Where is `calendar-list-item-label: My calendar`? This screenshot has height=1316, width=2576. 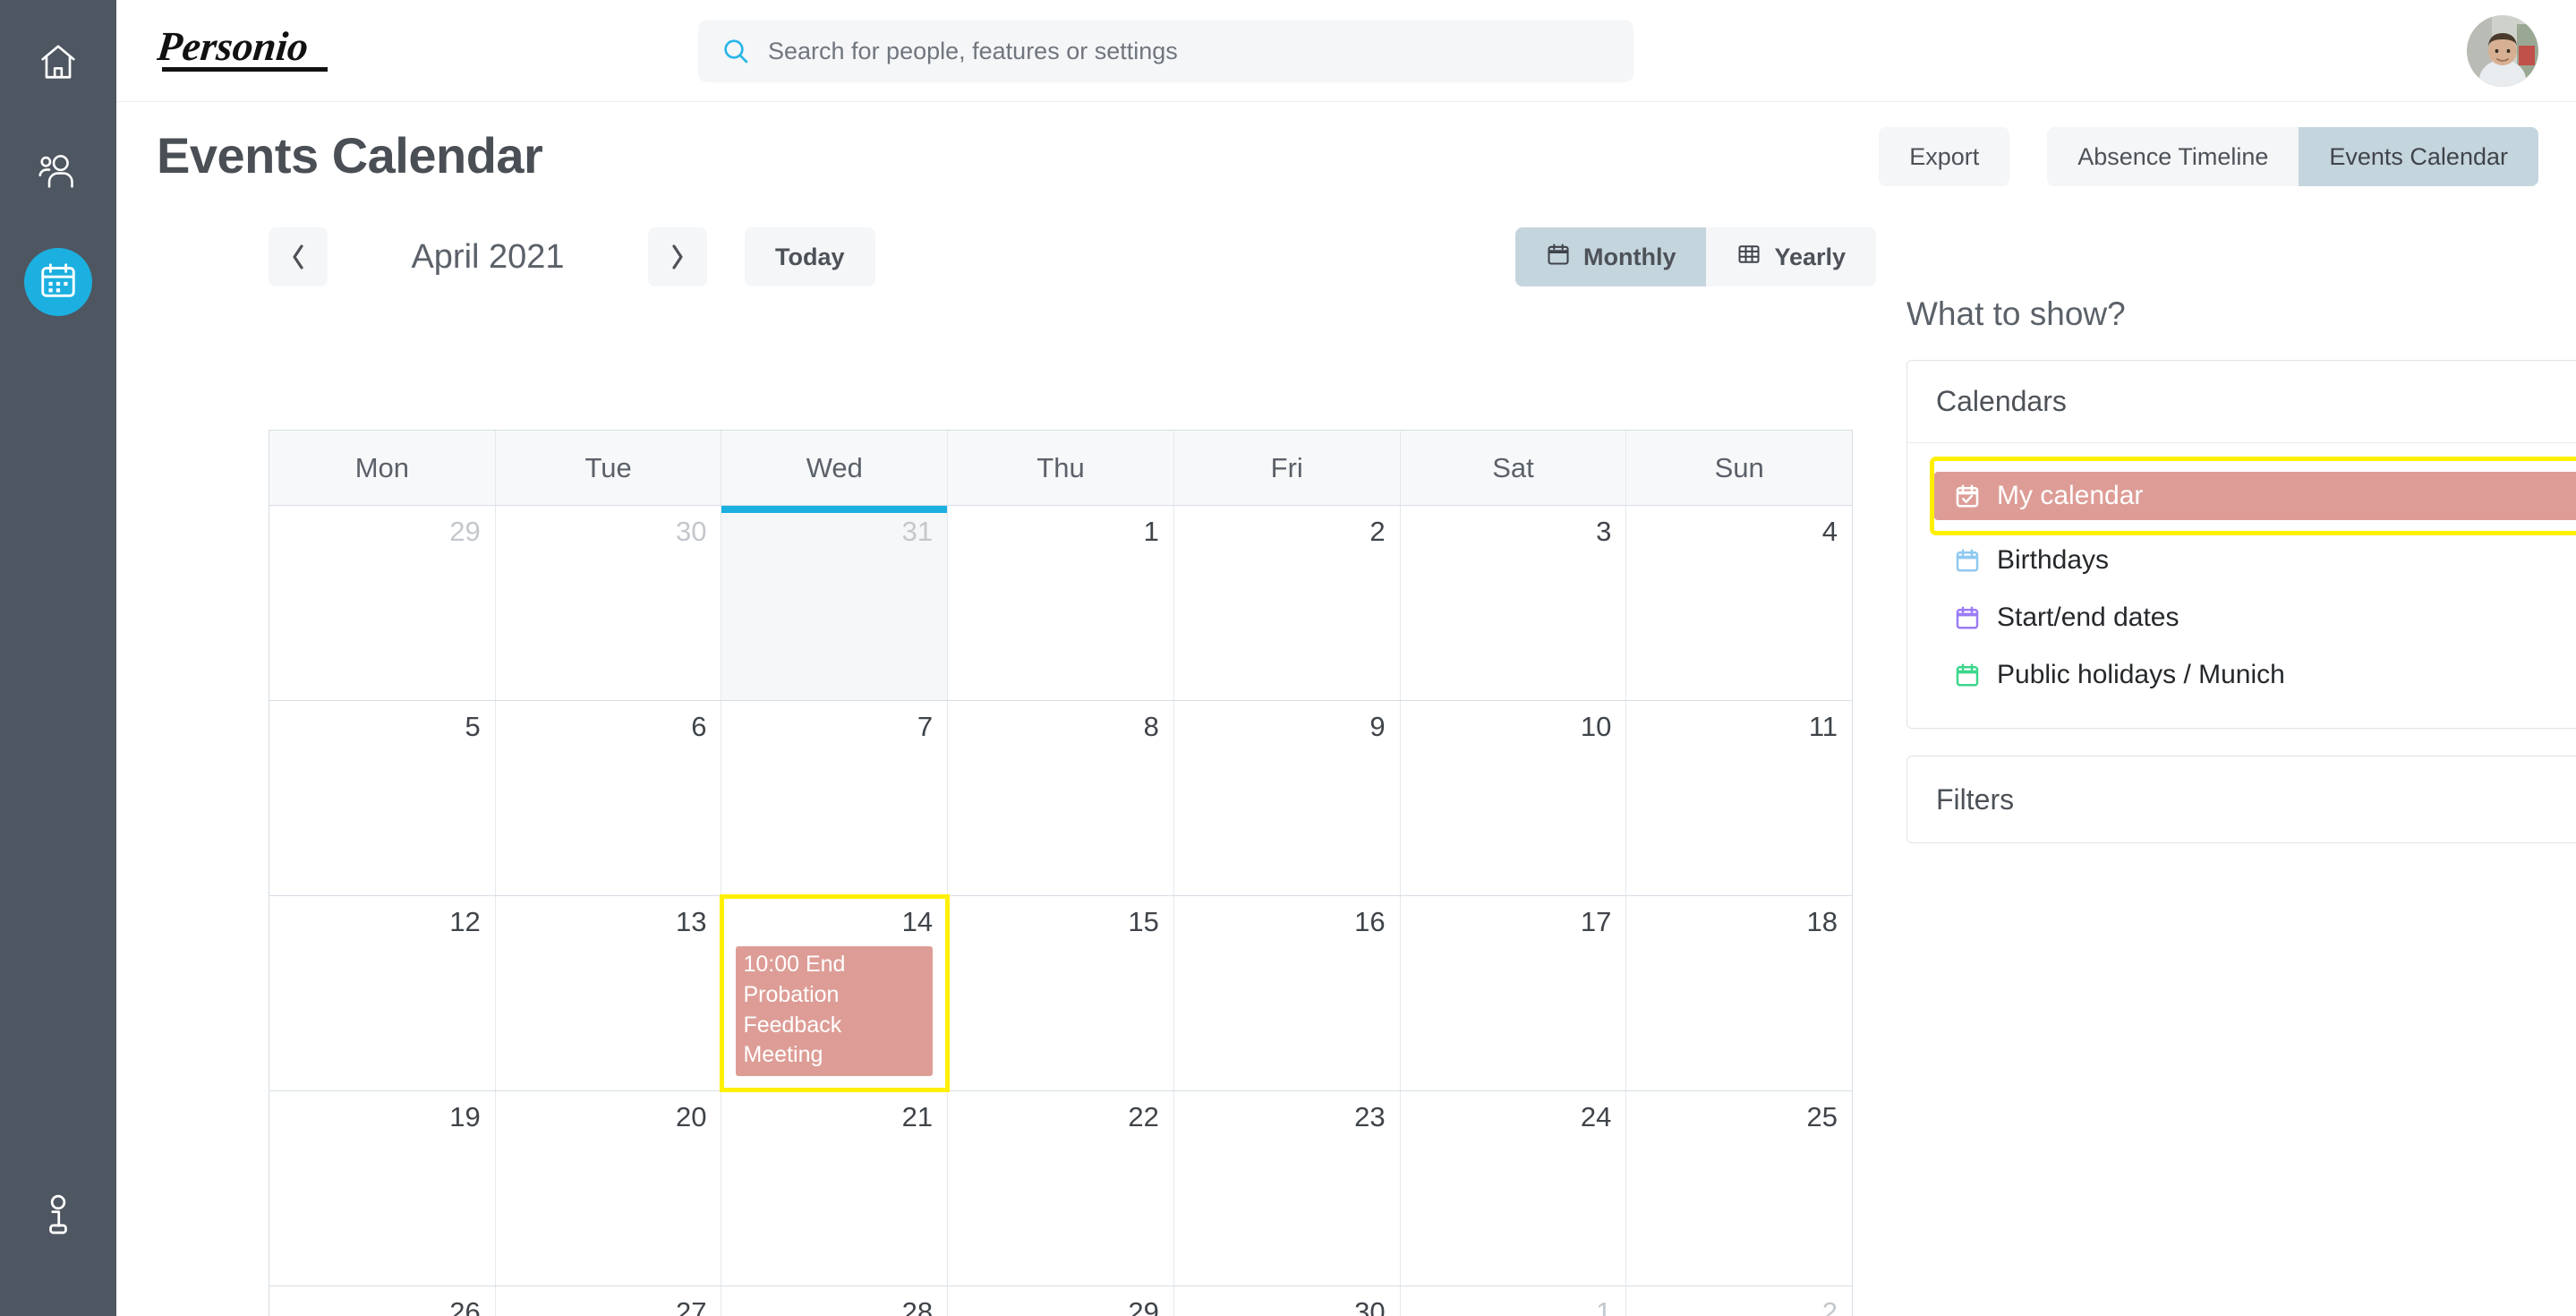 calendar-list-item-label: My calendar is located at coordinates (2070, 495).